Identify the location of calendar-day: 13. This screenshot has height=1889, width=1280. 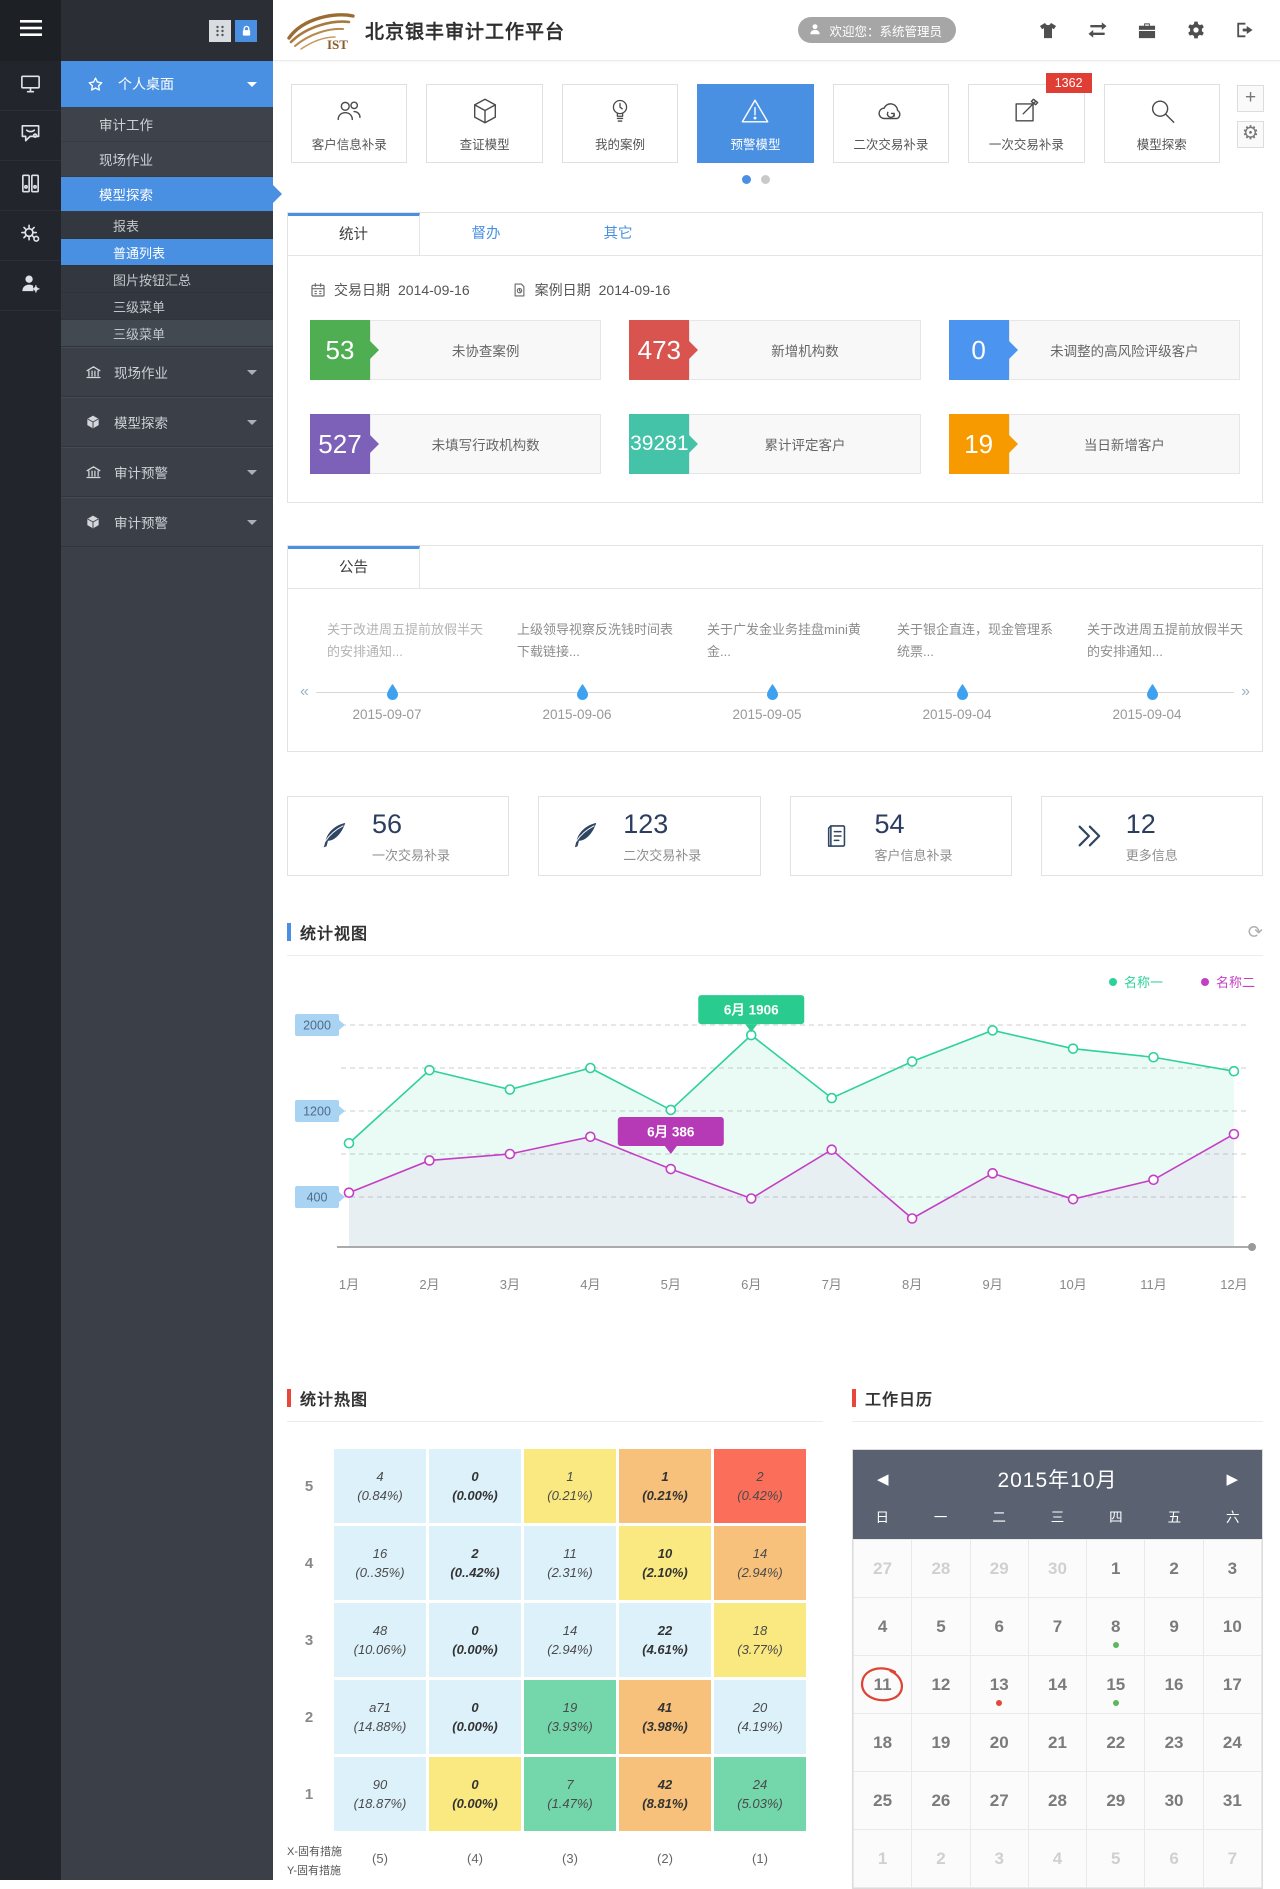
(999, 1684).